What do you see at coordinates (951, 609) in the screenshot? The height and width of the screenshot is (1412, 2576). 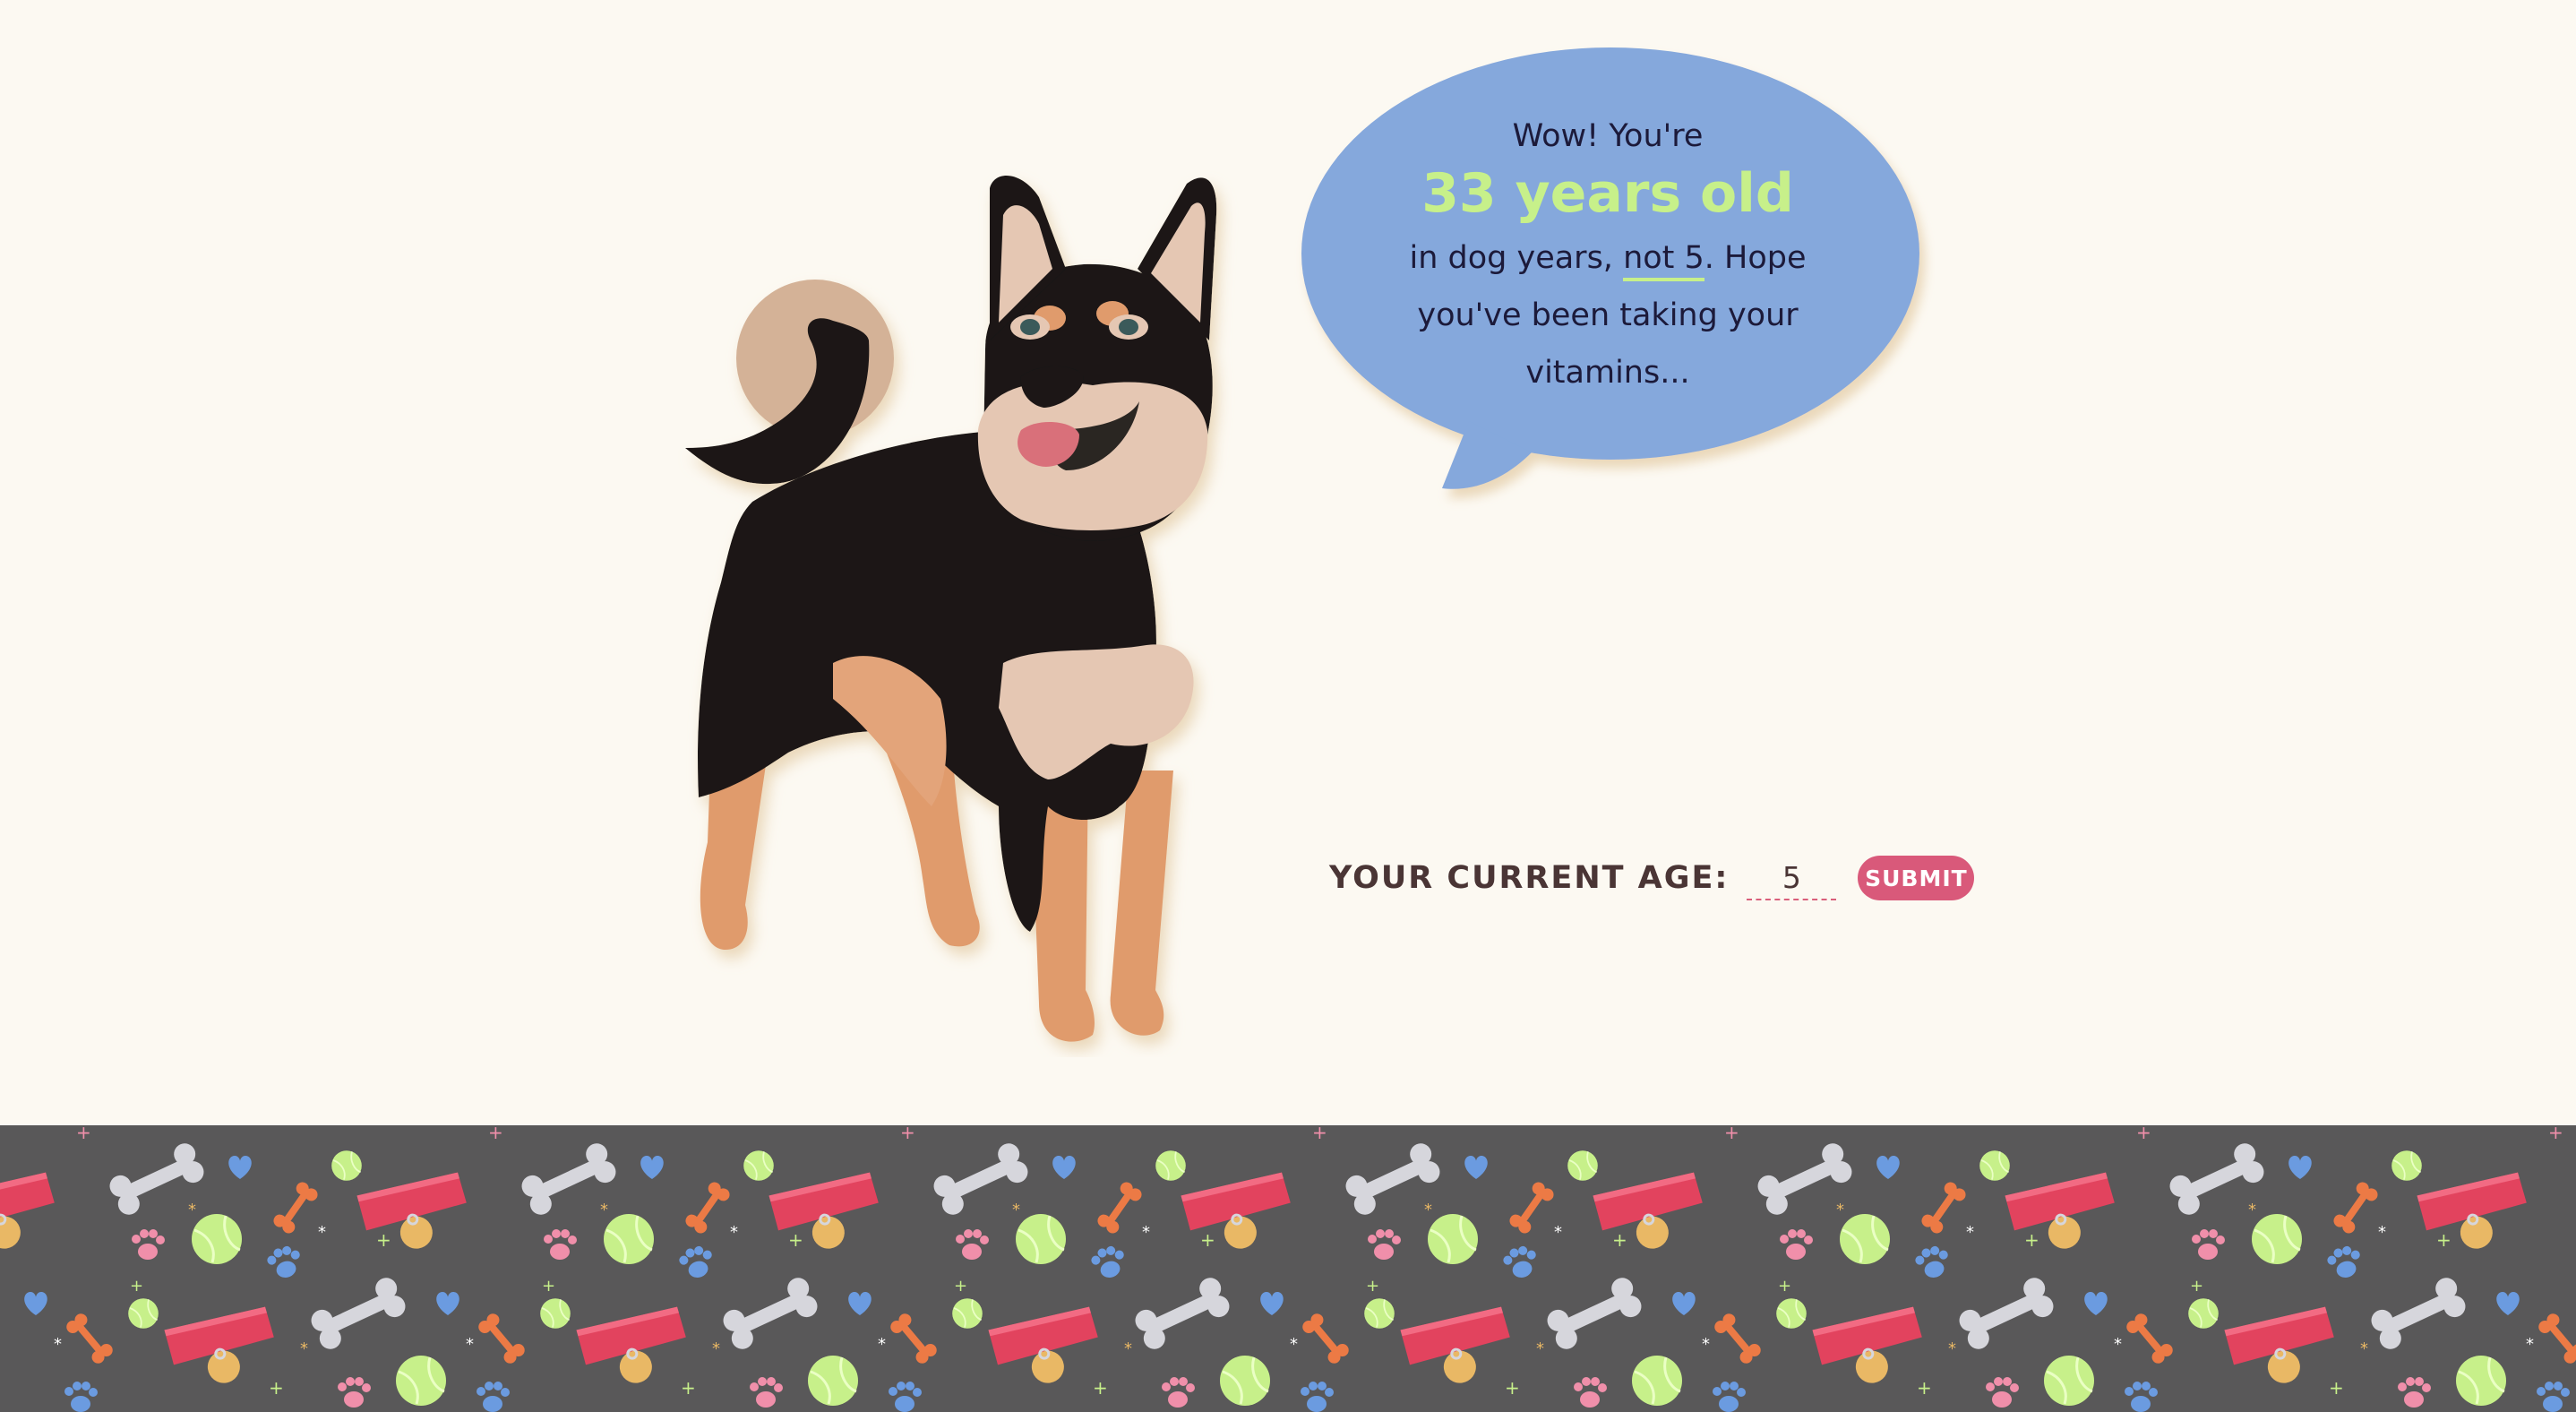 I see `shiba-dog-illustration` at bounding box center [951, 609].